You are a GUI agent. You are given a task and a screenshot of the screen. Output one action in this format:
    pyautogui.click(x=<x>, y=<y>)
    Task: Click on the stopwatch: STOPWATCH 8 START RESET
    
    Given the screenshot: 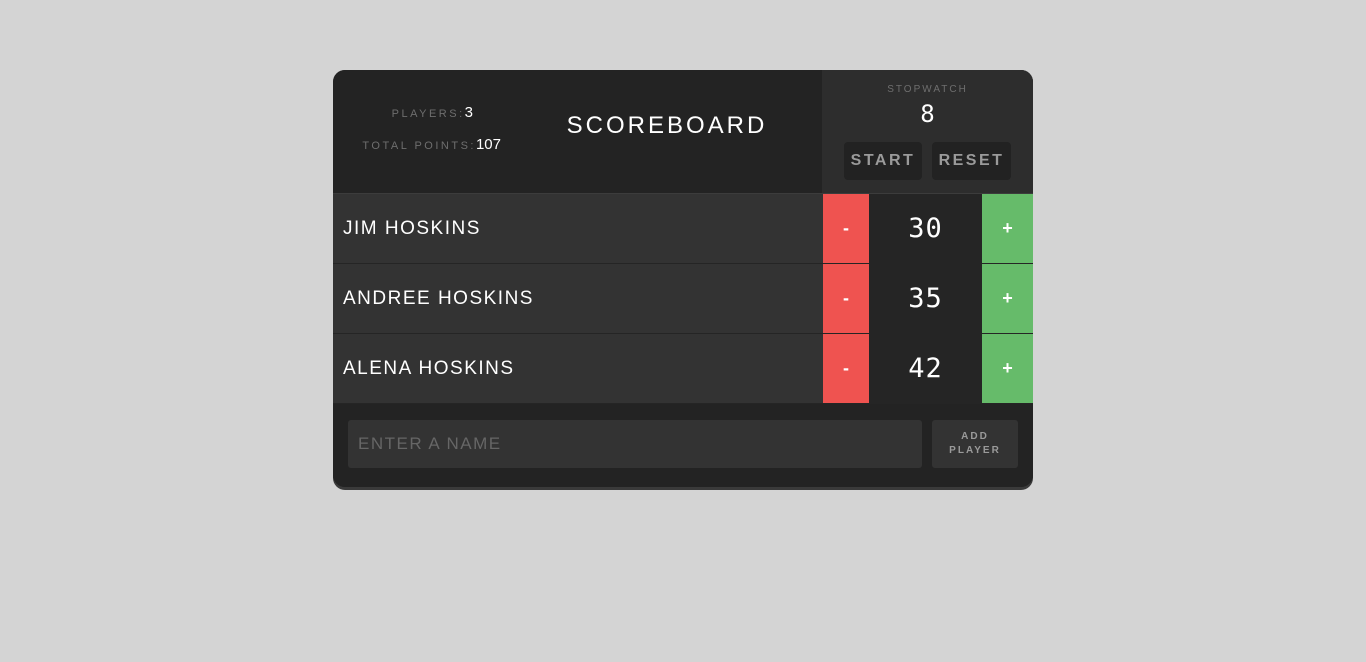 What is the action you would take?
    pyautogui.click(x=927, y=131)
    